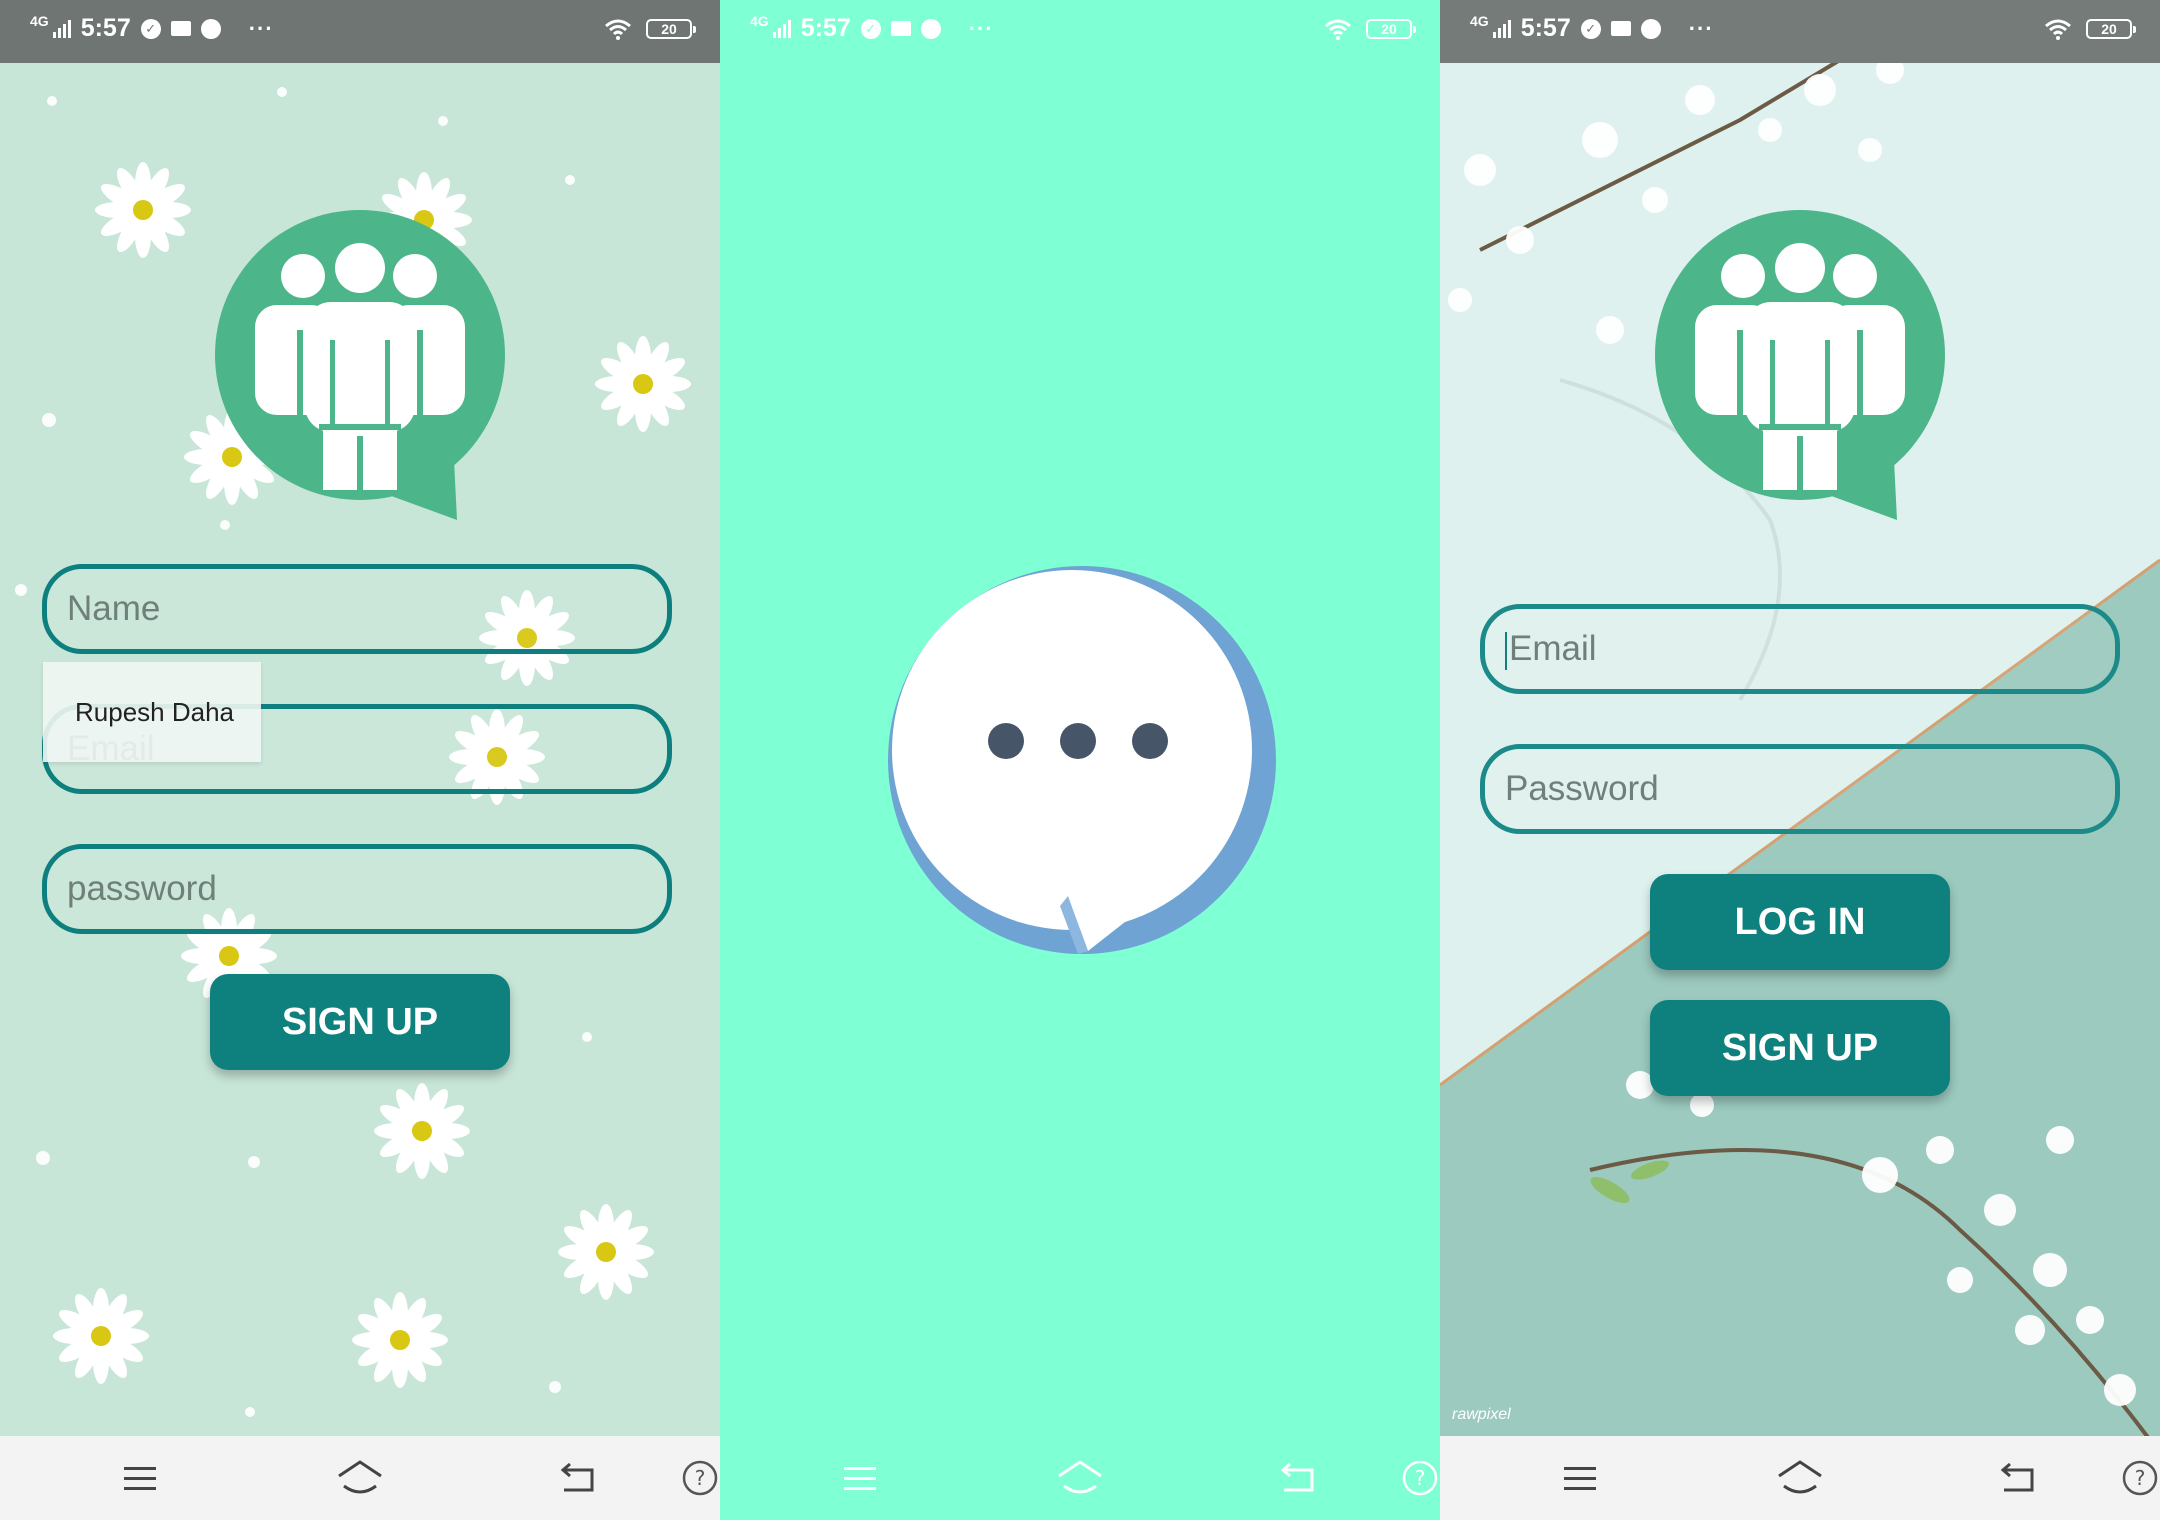 This screenshot has width=2160, height=1520. I want to click on autofill-suggestion: Rupesh Daha, so click(152, 712).